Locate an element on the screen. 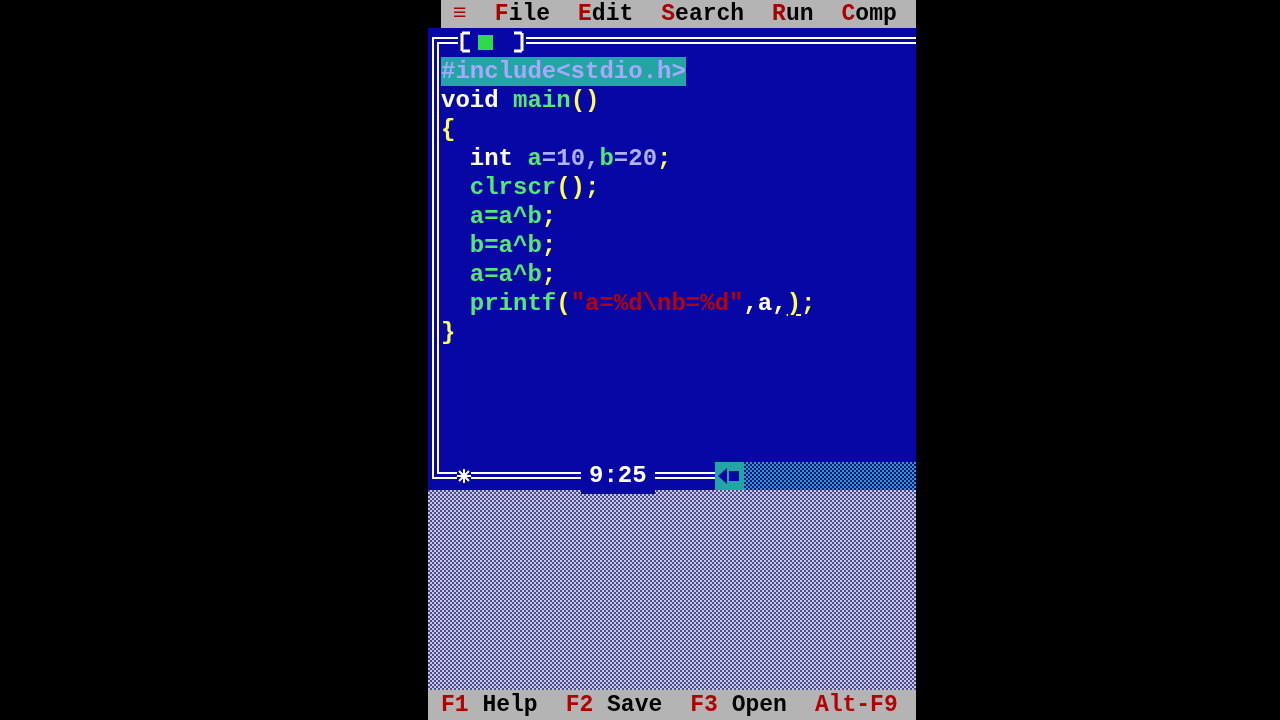  code-line: void main() is located at coordinates (520, 100).